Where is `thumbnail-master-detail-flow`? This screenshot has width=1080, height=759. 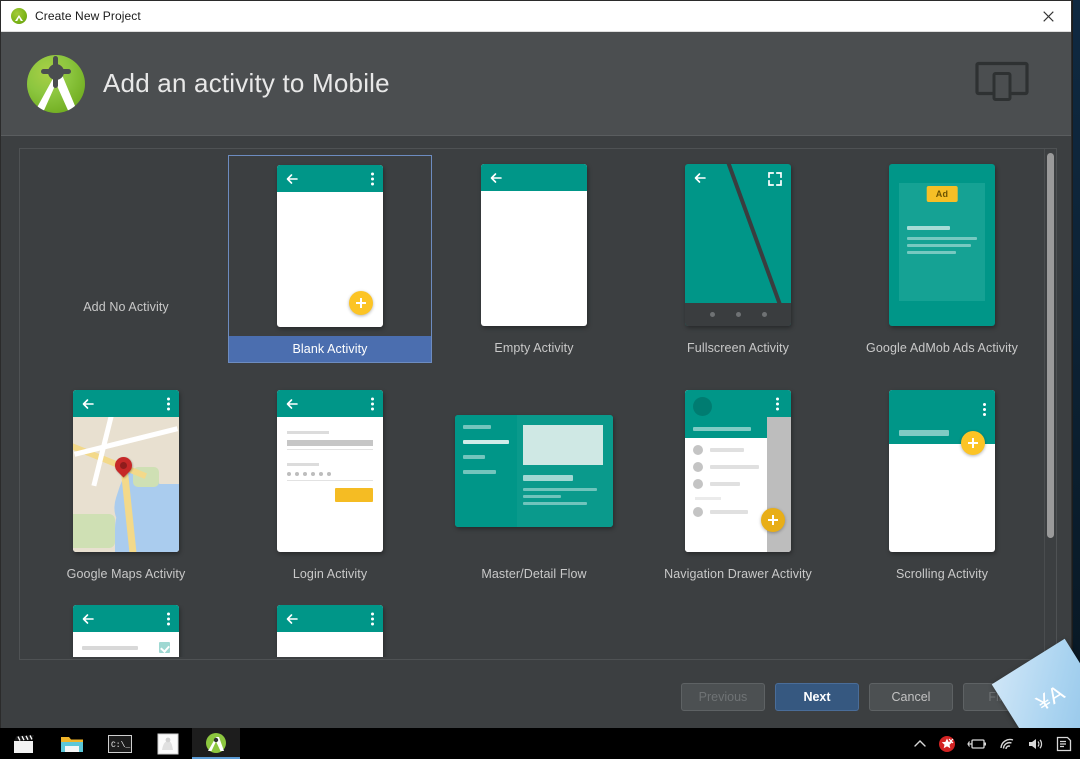 thumbnail-master-detail-flow is located at coordinates (534, 471).